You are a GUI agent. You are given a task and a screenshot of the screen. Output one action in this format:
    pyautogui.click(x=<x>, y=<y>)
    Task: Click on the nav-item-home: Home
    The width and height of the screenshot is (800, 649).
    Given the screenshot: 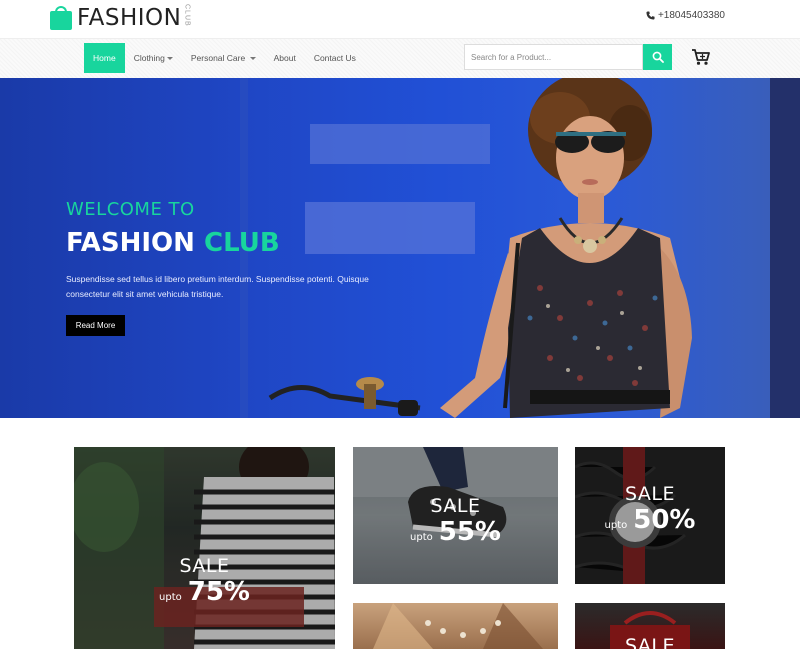 What is the action you would take?
    pyautogui.click(x=104, y=58)
    